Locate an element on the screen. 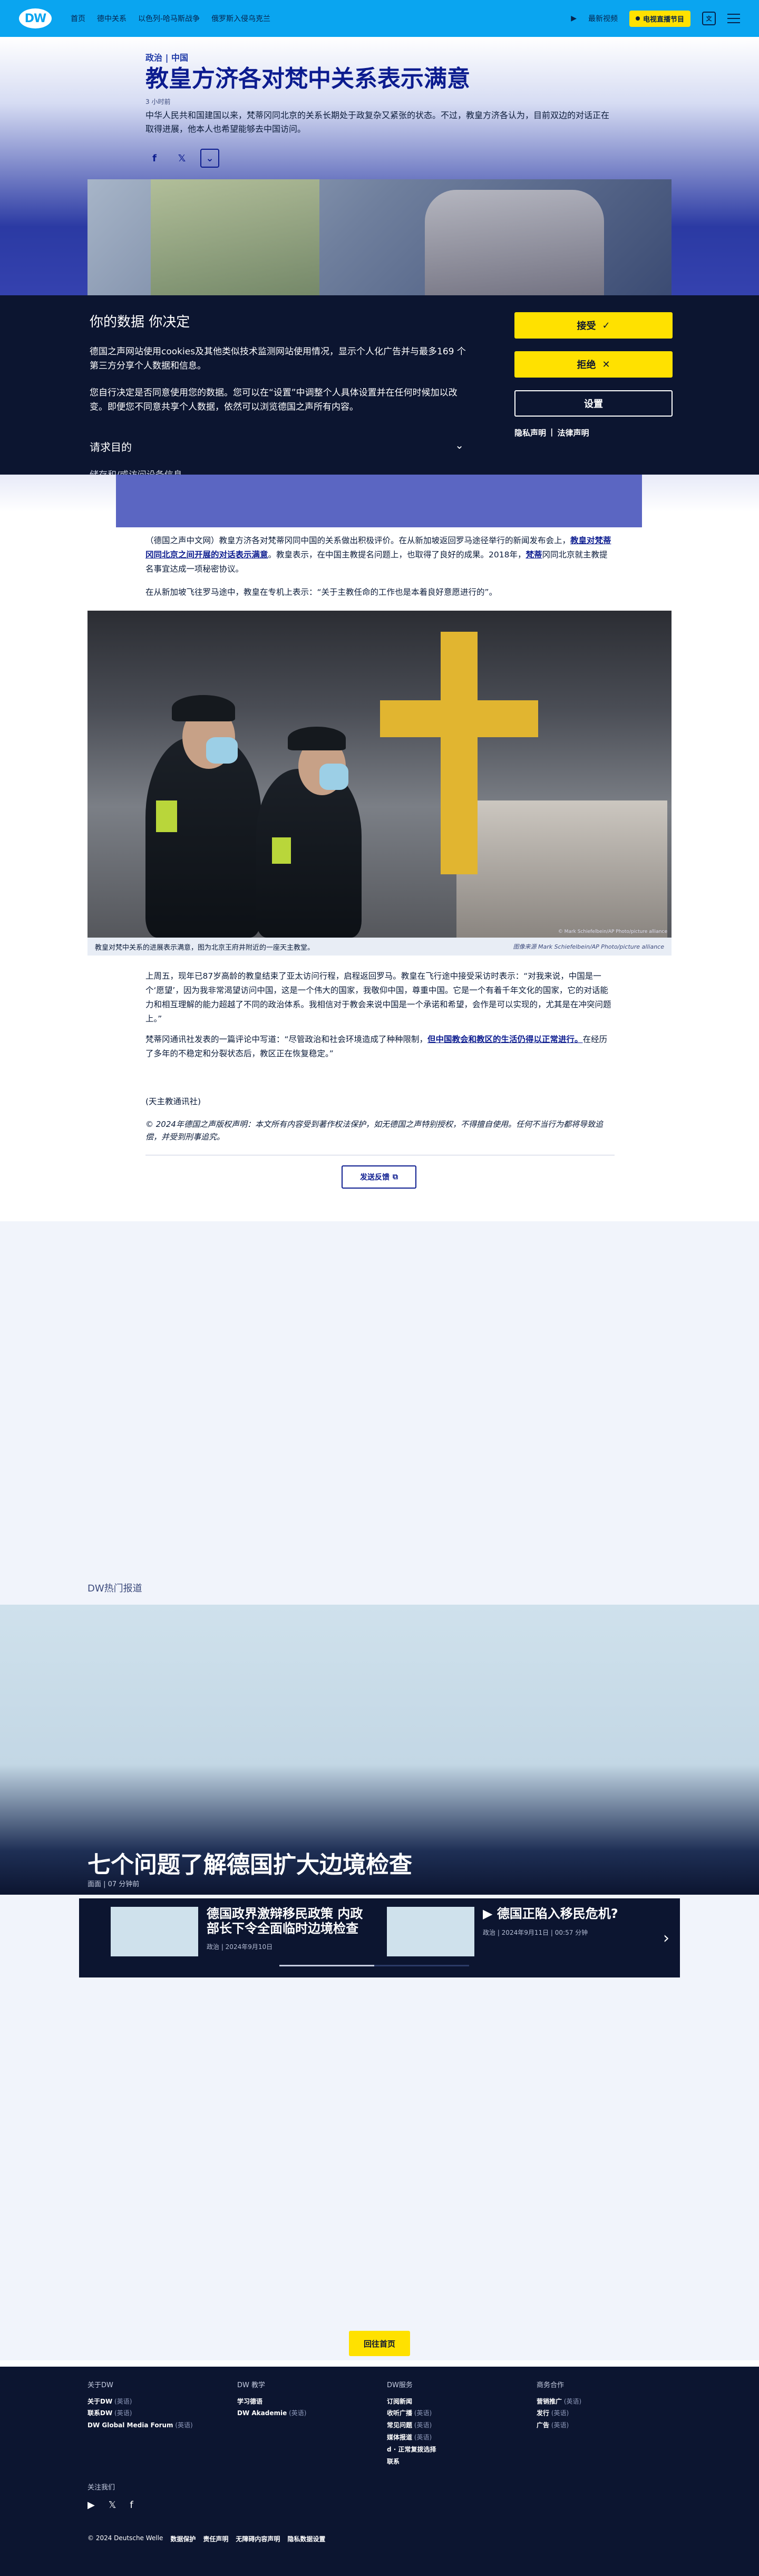 This screenshot has width=759, height=2576. footer-link-data-protection: 数据保护 is located at coordinates (183, 2538).